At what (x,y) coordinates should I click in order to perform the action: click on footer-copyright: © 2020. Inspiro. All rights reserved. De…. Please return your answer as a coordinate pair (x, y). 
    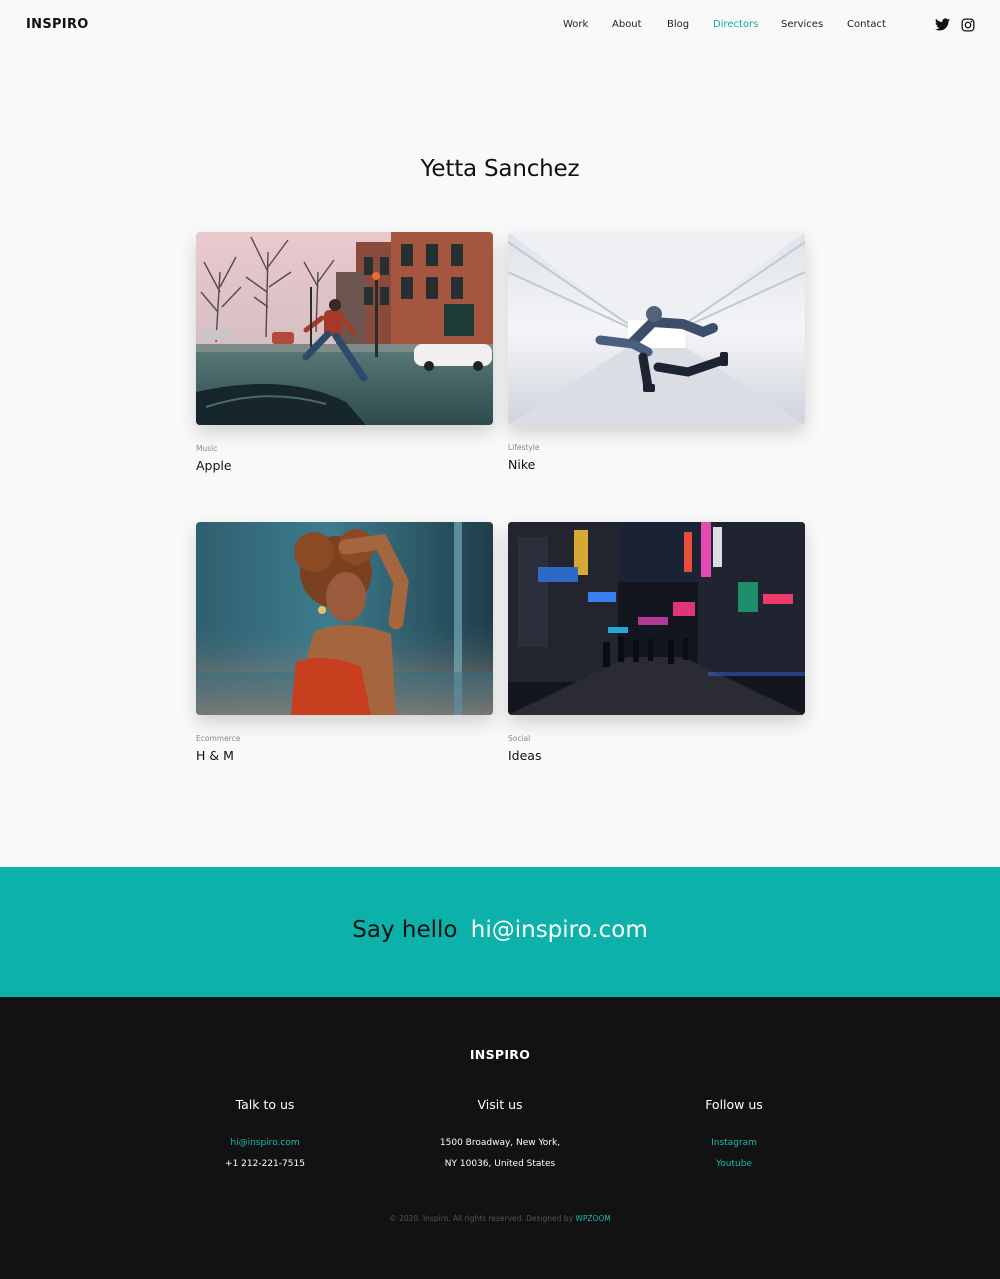
    Looking at the image, I should click on (500, 1218).